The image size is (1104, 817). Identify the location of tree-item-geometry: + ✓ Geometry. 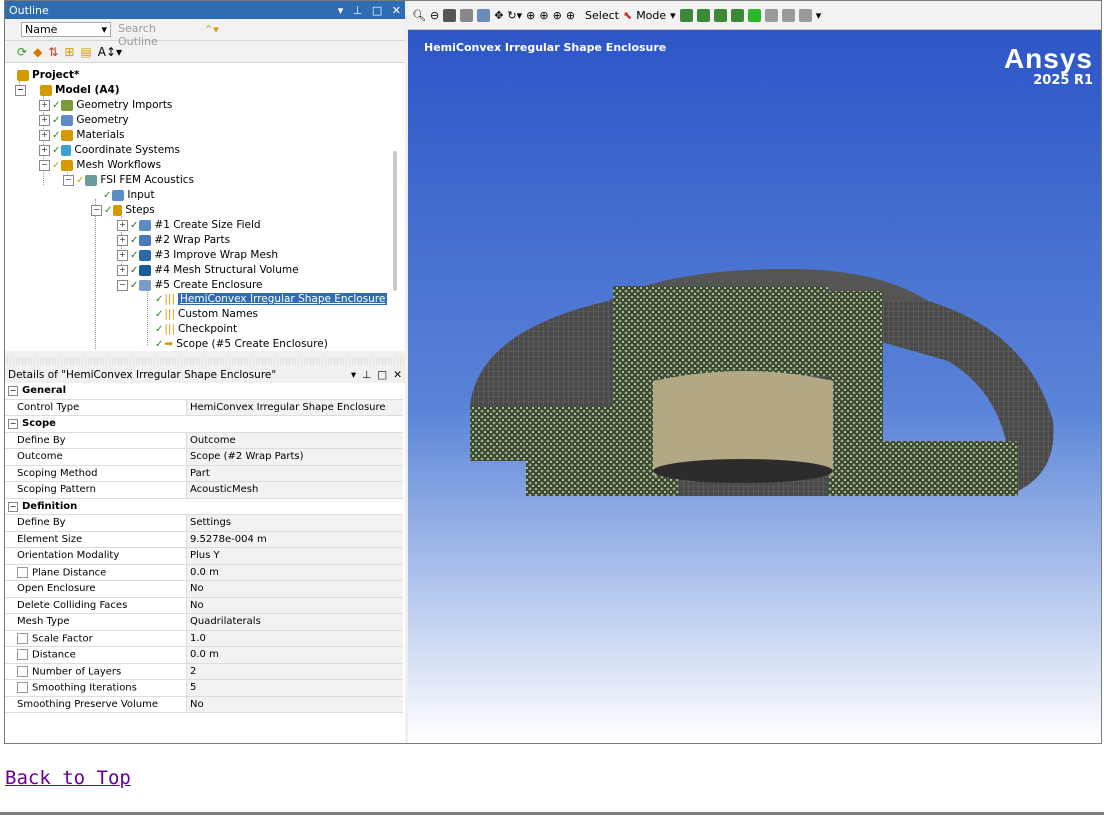
(84, 120).